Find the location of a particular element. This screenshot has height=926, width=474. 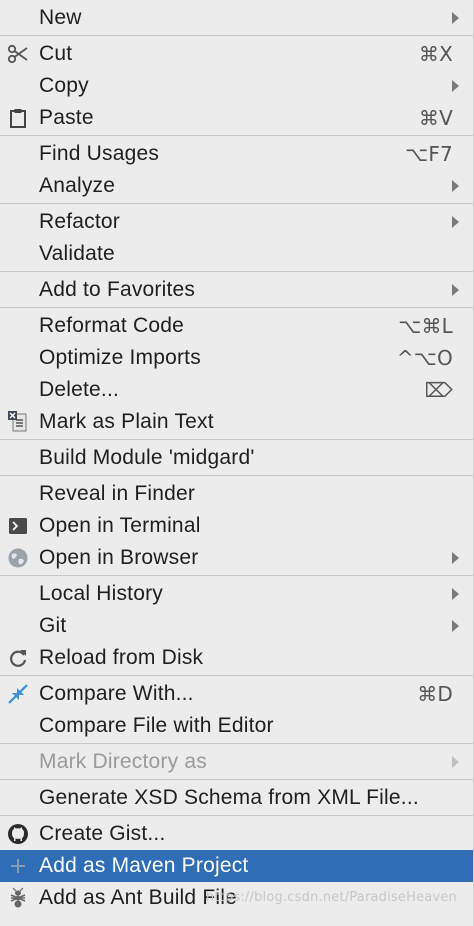

terminal-icon is located at coordinates (18, 526).